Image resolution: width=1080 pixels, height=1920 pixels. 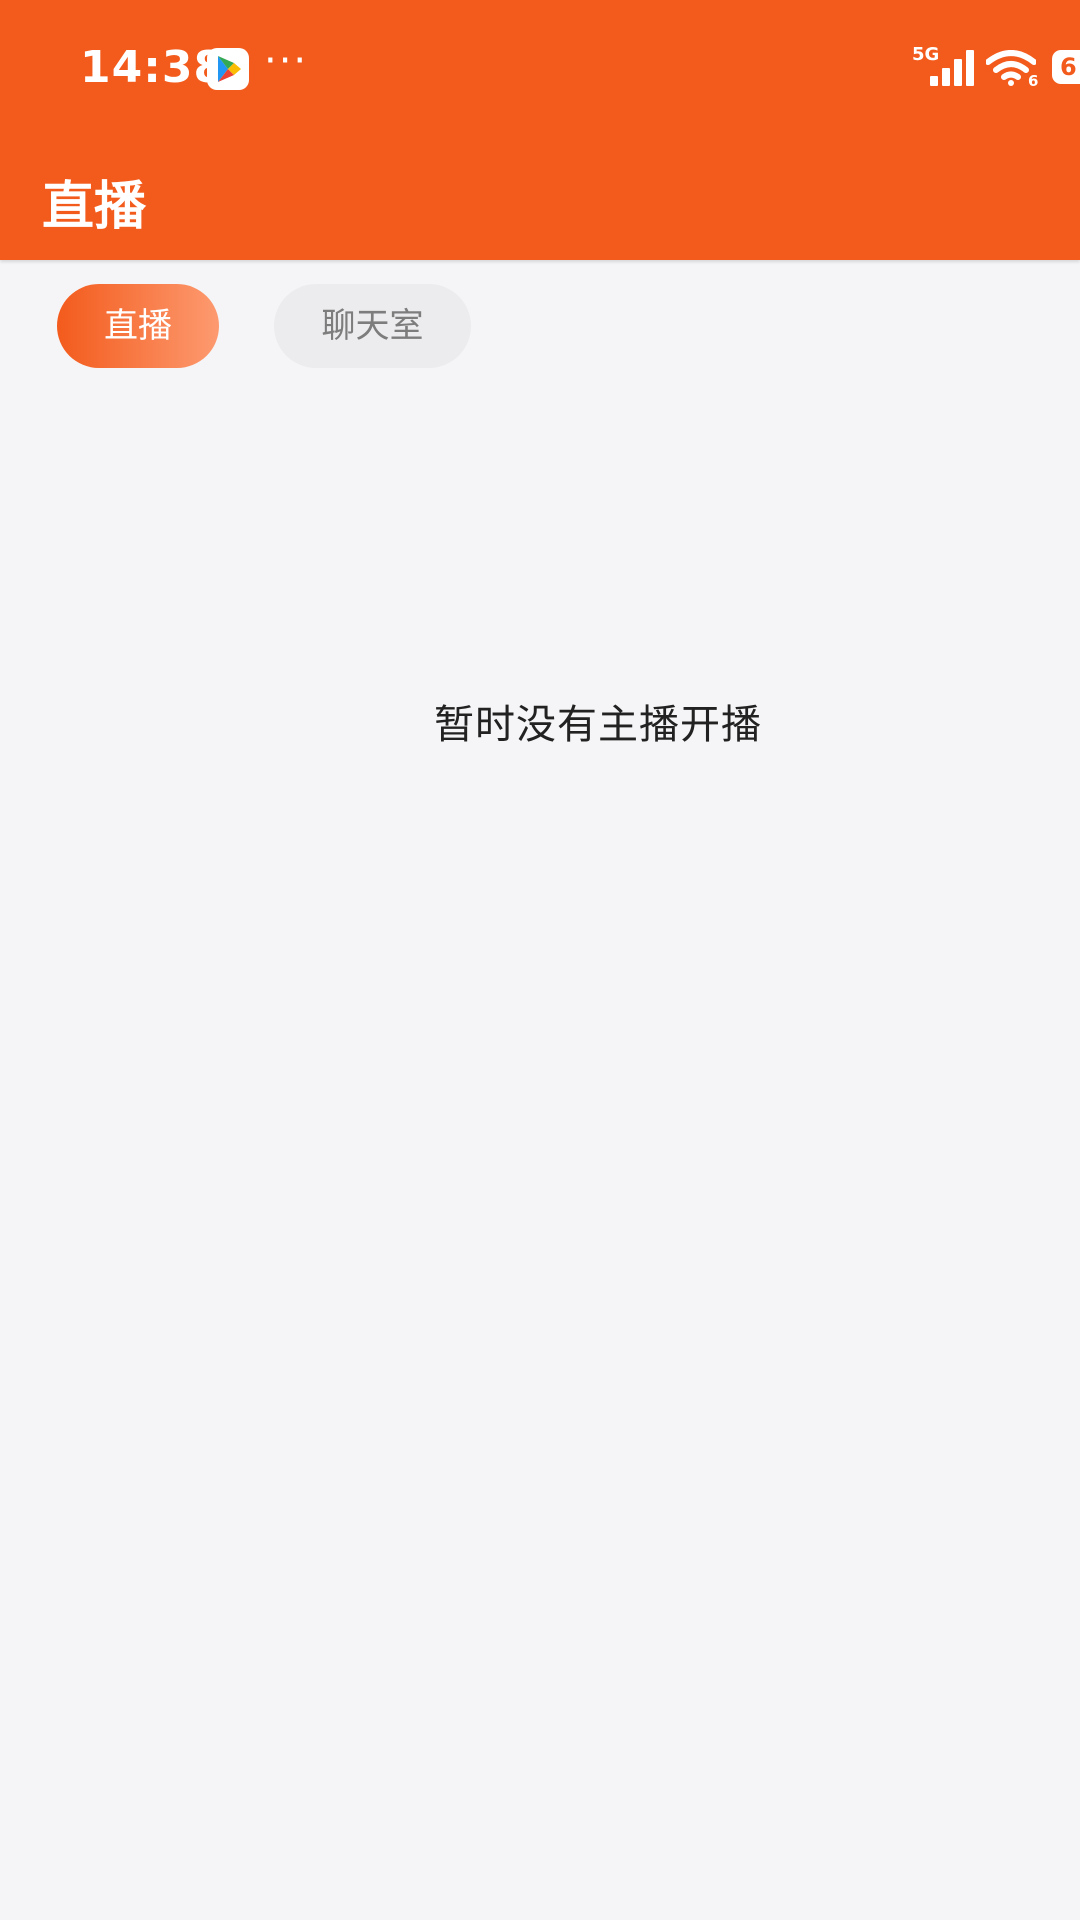 I want to click on page-title: 直播, so click(x=94, y=207).